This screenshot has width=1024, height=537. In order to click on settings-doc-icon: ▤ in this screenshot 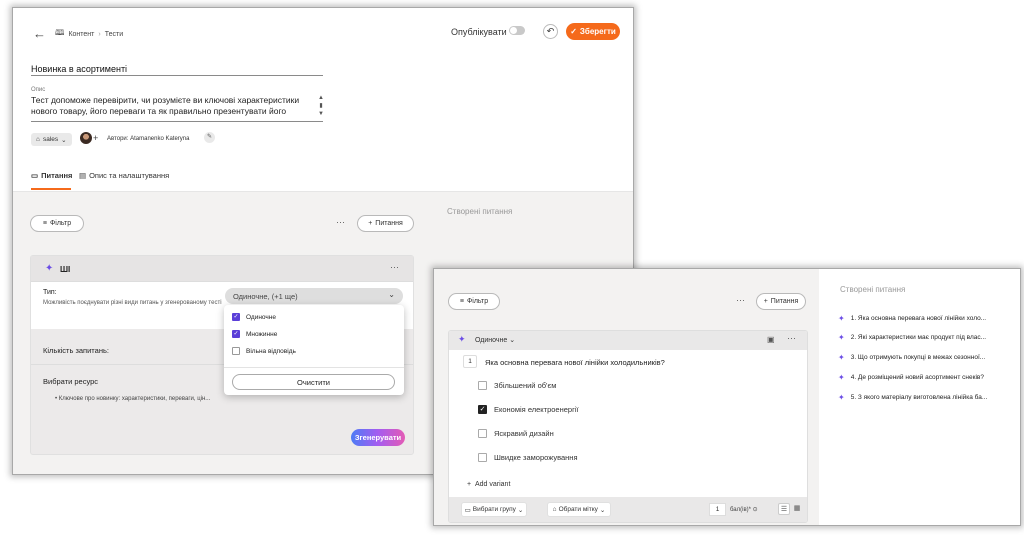, I will do `click(83, 175)`.